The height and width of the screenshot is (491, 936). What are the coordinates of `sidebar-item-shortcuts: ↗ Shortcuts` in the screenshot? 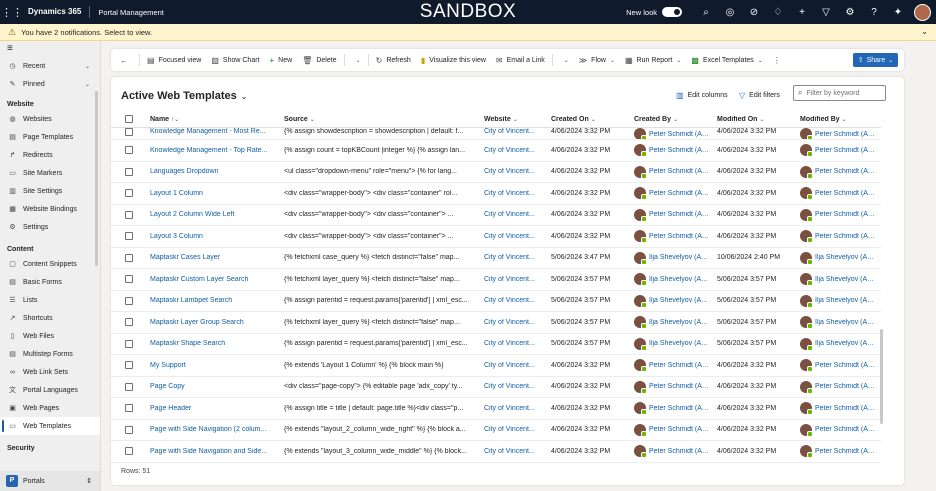 It's located at (50, 318).